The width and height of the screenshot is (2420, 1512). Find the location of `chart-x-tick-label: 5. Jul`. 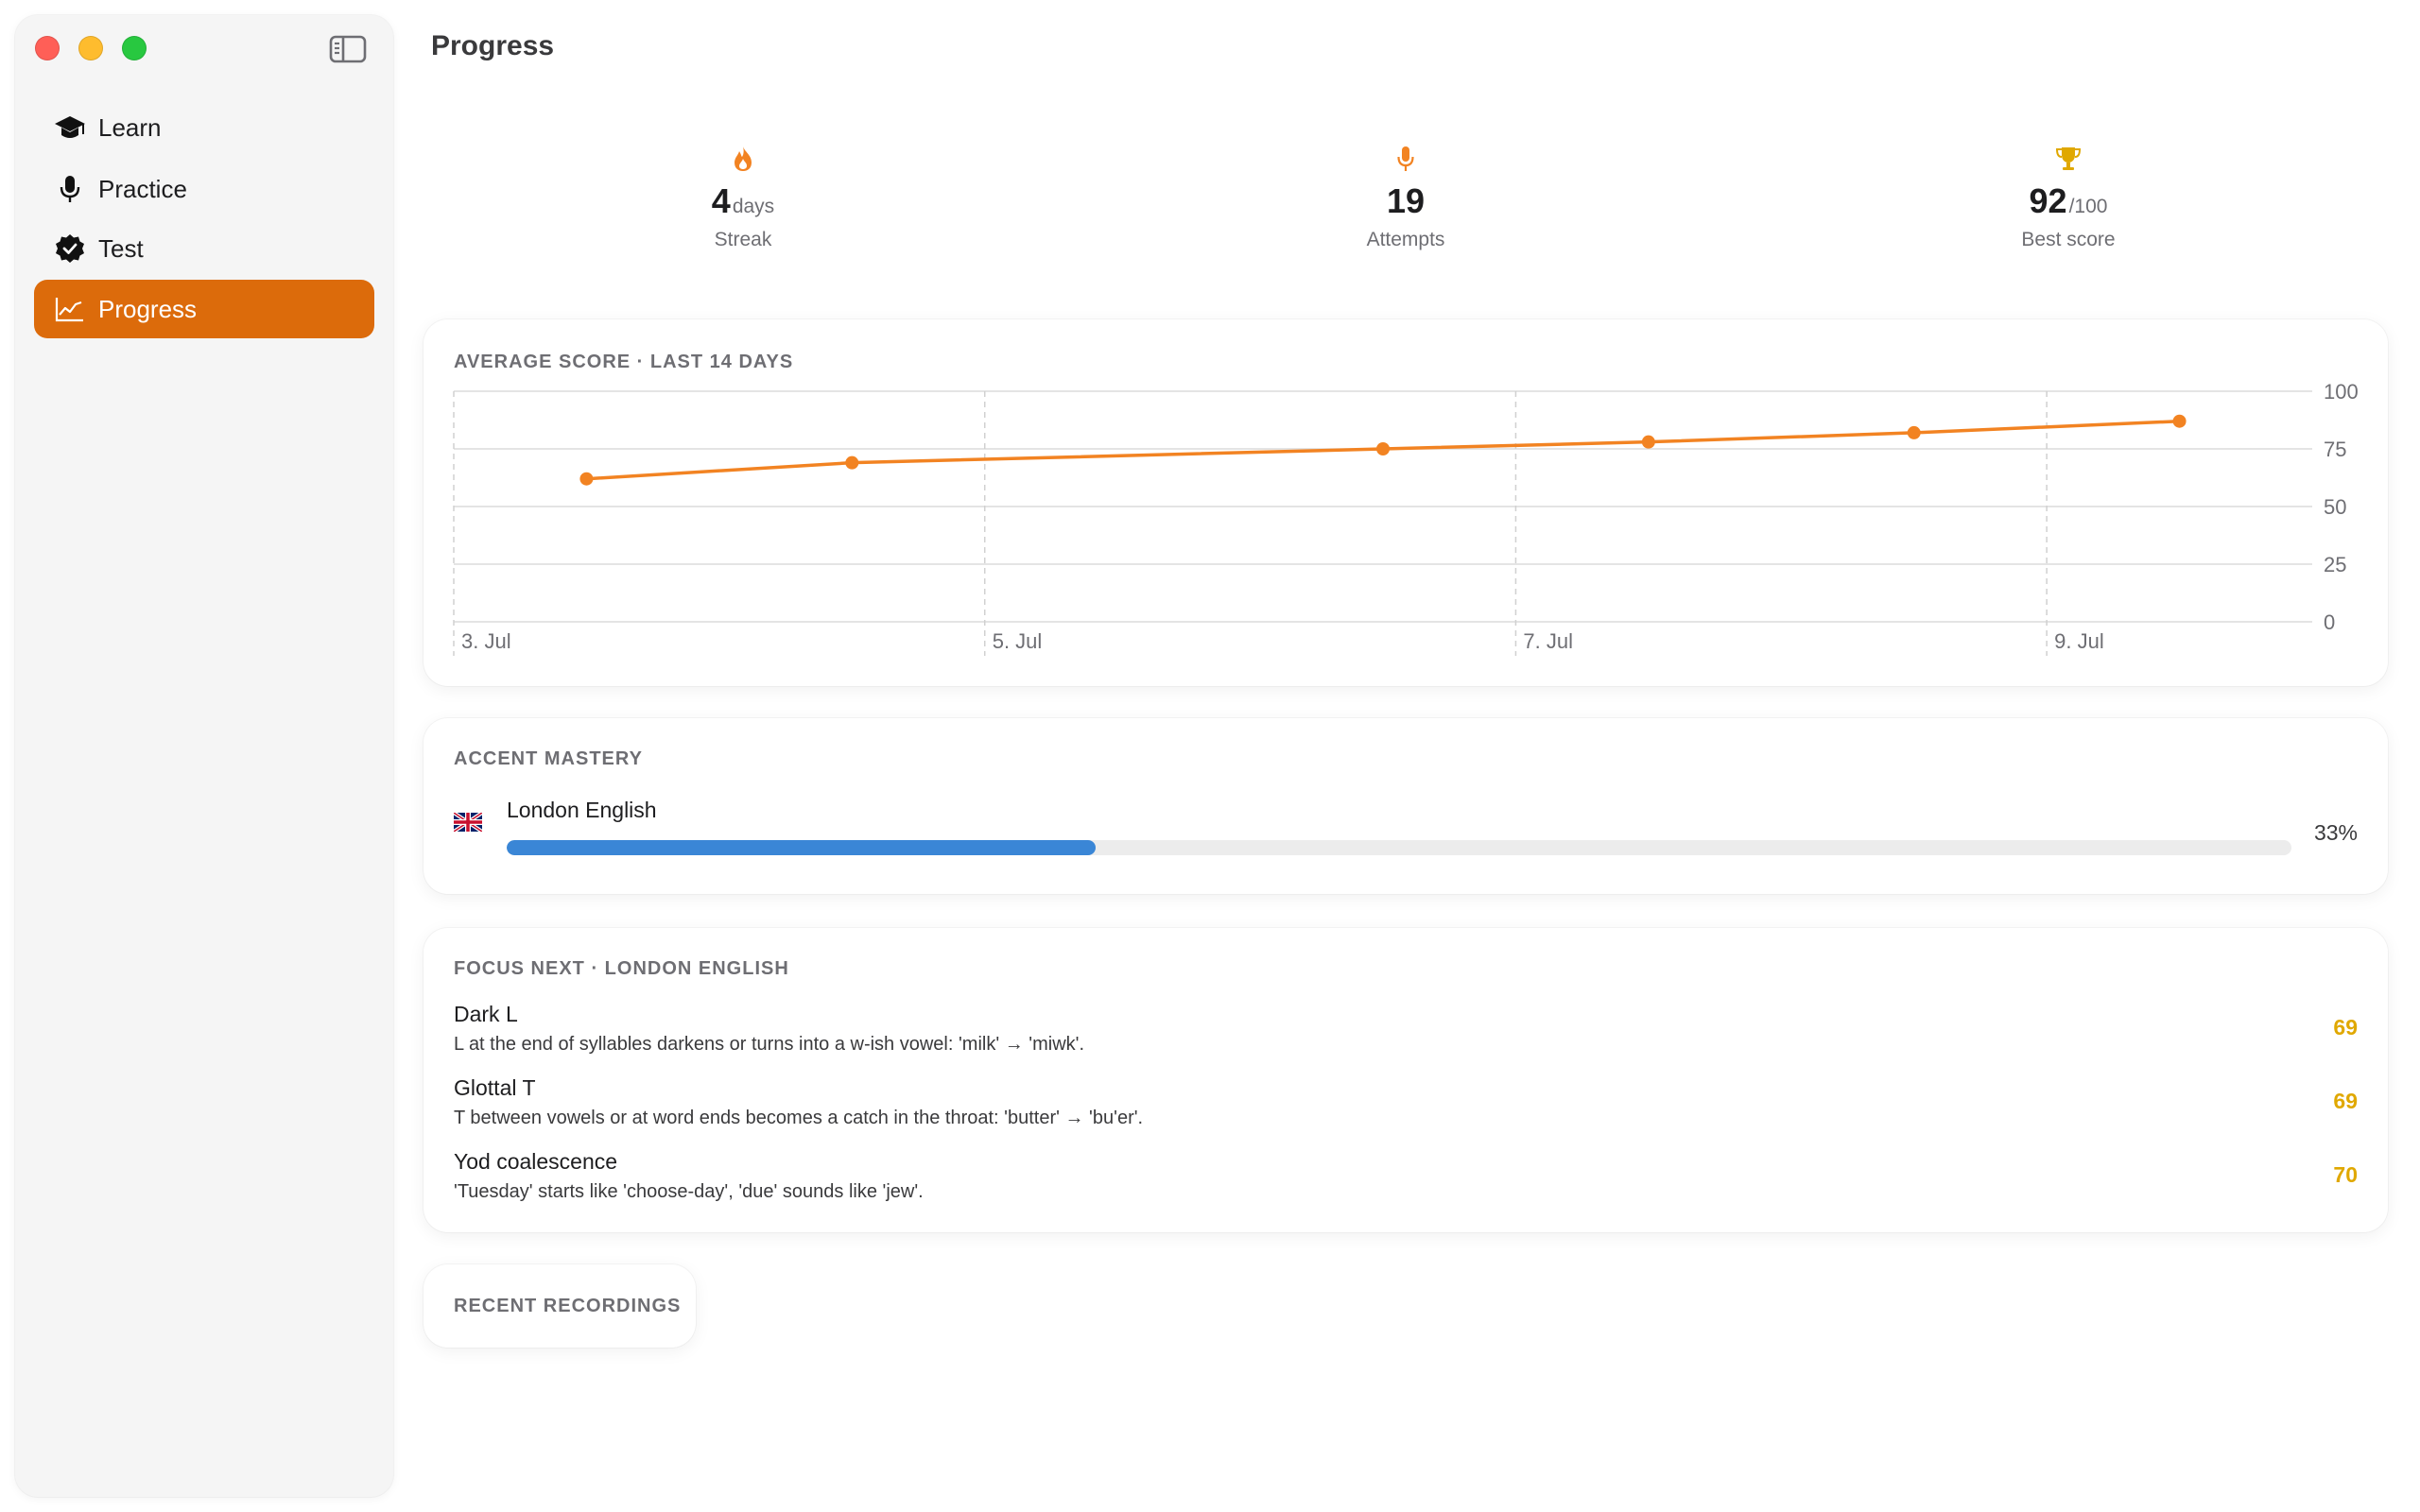

chart-x-tick-label: 5. Jul is located at coordinates (1018, 641).